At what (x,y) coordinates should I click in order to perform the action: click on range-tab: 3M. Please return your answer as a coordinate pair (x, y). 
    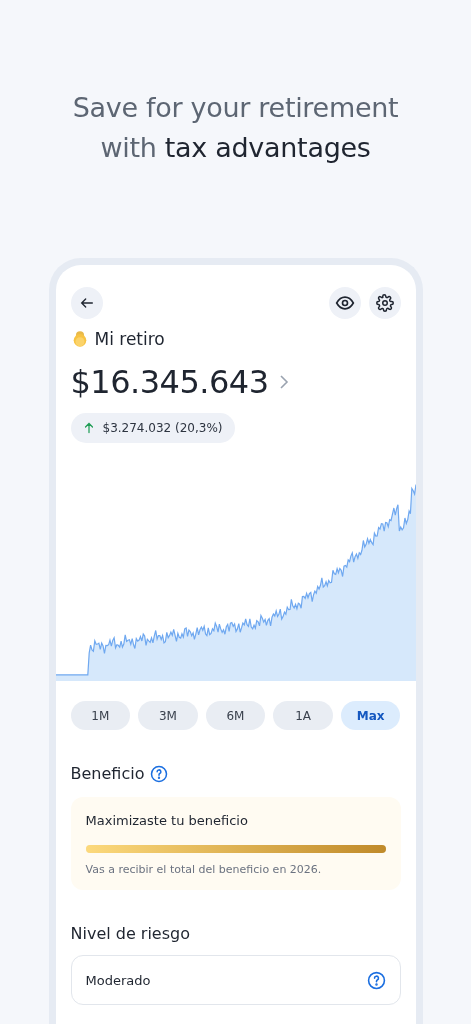
    Looking at the image, I should click on (168, 715).